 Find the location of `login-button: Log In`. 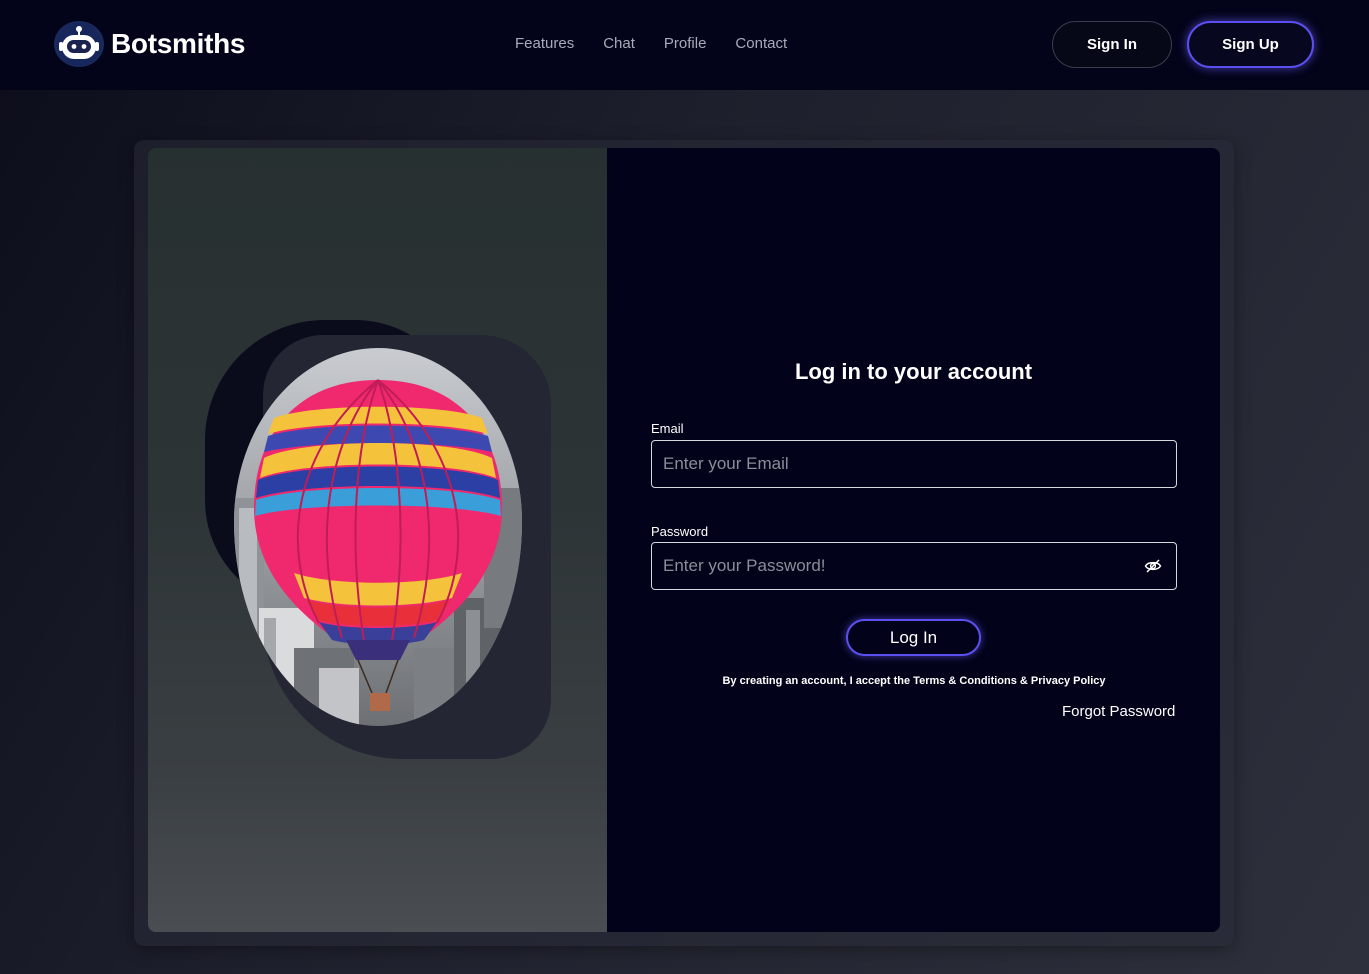

login-button: Log In is located at coordinates (913, 637).